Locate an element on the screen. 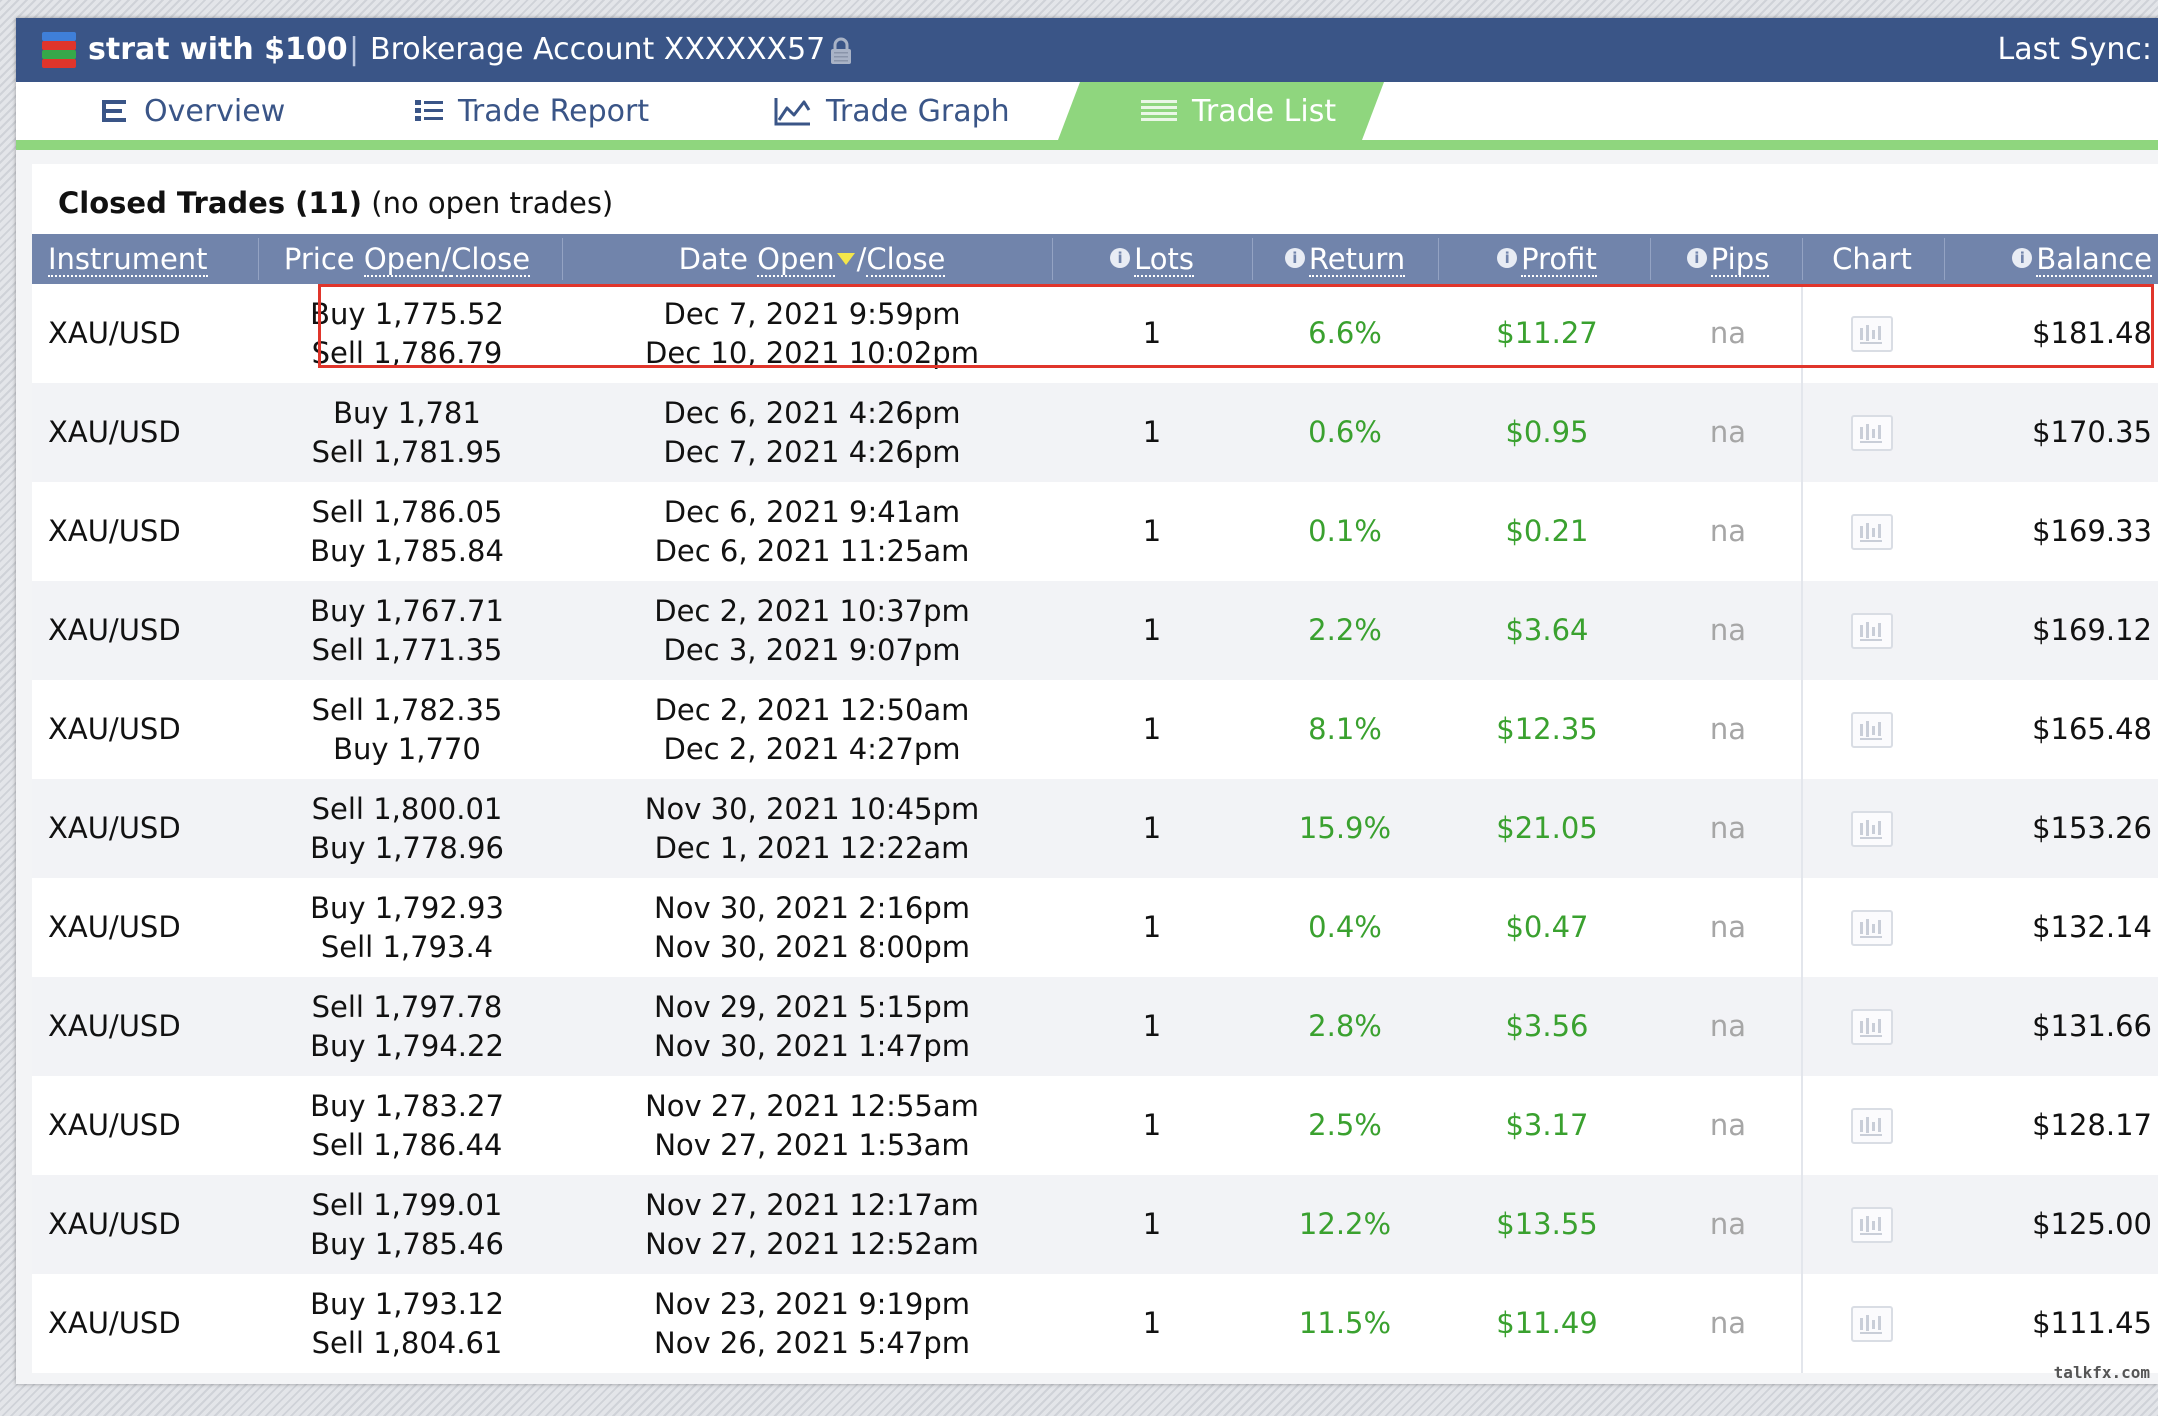 The image size is (2158, 1416). tab-label: Trade Graph is located at coordinates (918, 111).